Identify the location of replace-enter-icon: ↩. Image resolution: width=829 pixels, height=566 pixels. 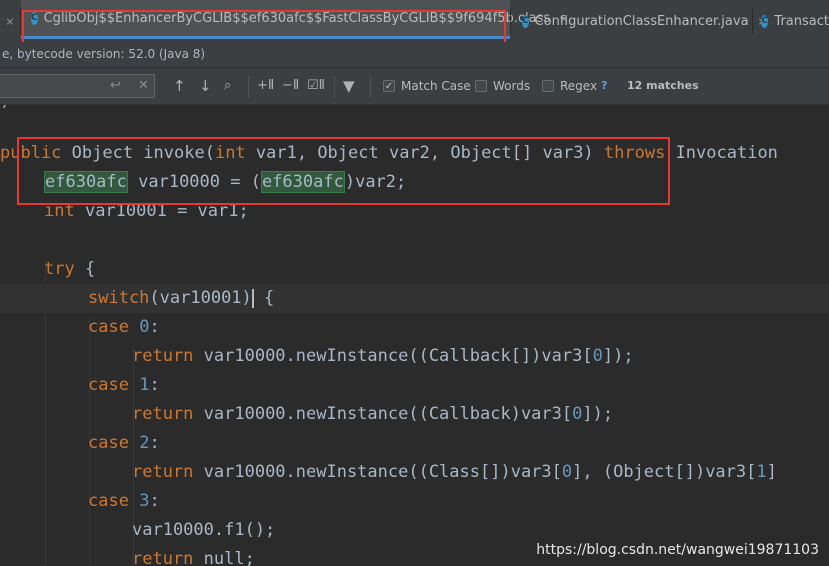
(115, 85).